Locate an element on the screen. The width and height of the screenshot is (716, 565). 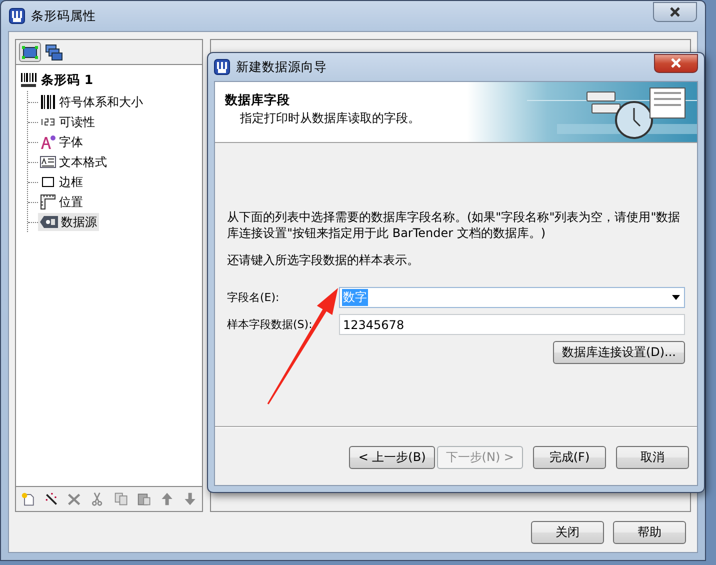
tree-item: 文本格式 is located at coordinates (73, 162).